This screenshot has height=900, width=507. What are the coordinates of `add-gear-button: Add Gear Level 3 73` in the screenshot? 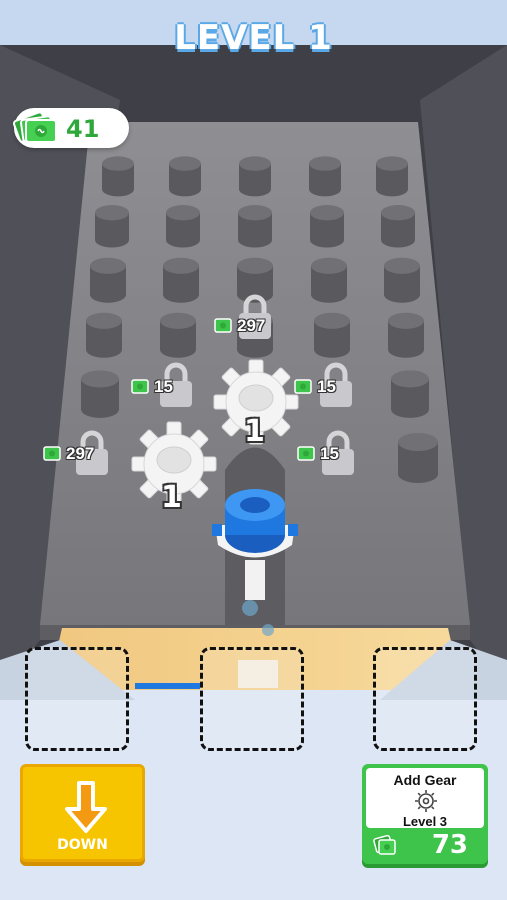 It's located at (425, 814).